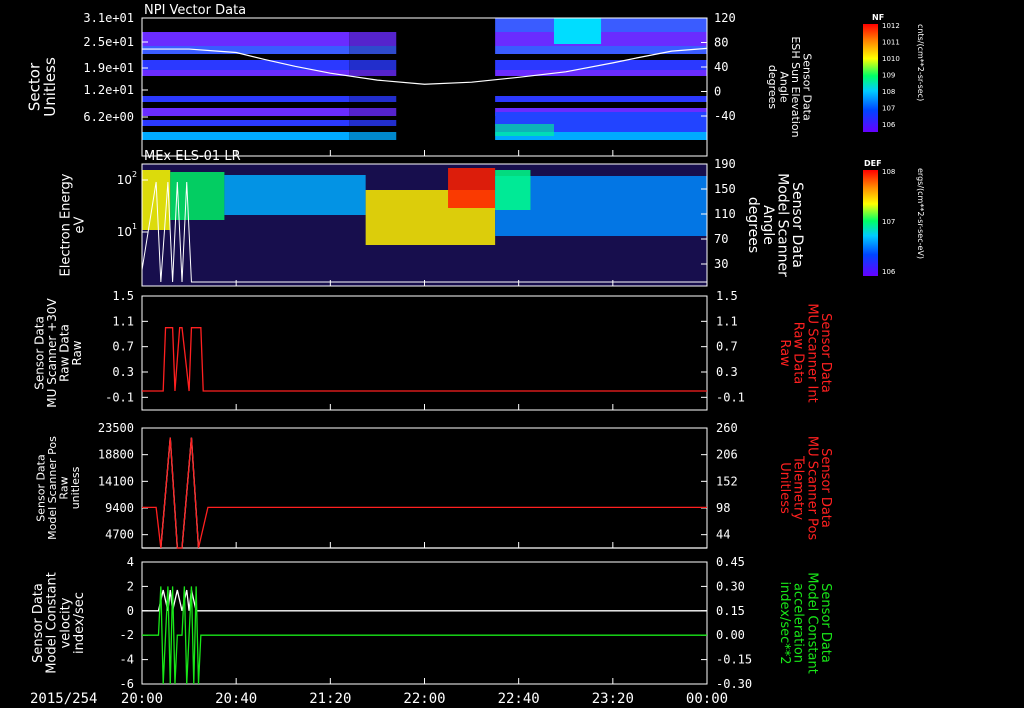 The height and width of the screenshot is (708, 1024). What do you see at coordinates (127, 660) in the screenshot?
I see `y-tick: -4` at bounding box center [127, 660].